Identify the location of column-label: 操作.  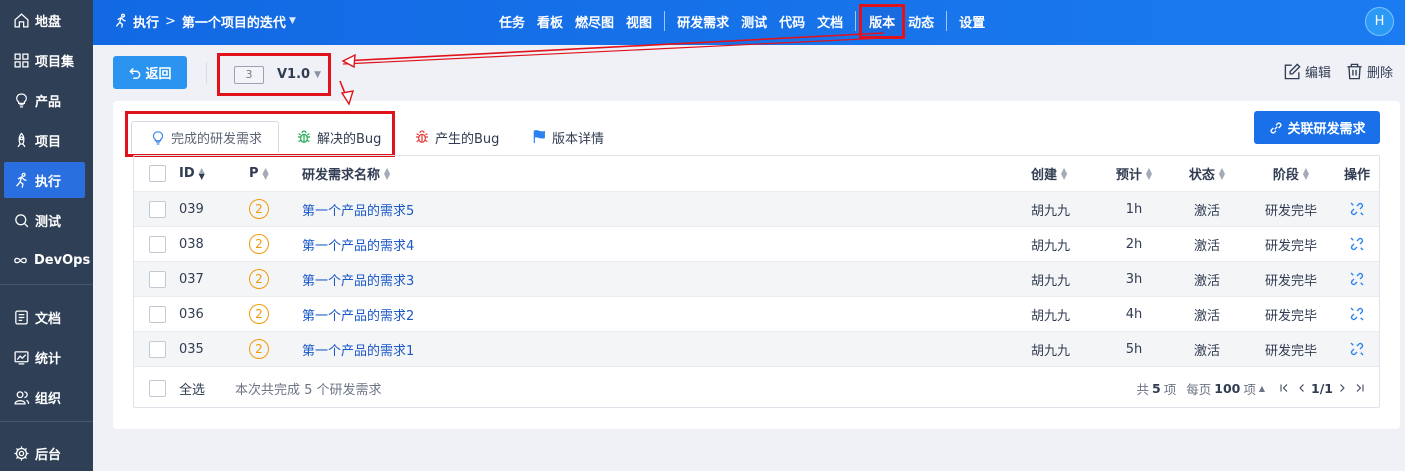
(1356, 175).